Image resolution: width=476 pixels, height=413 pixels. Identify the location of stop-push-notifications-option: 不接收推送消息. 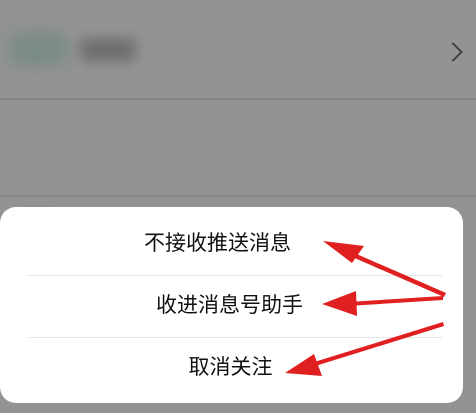
(231, 242).